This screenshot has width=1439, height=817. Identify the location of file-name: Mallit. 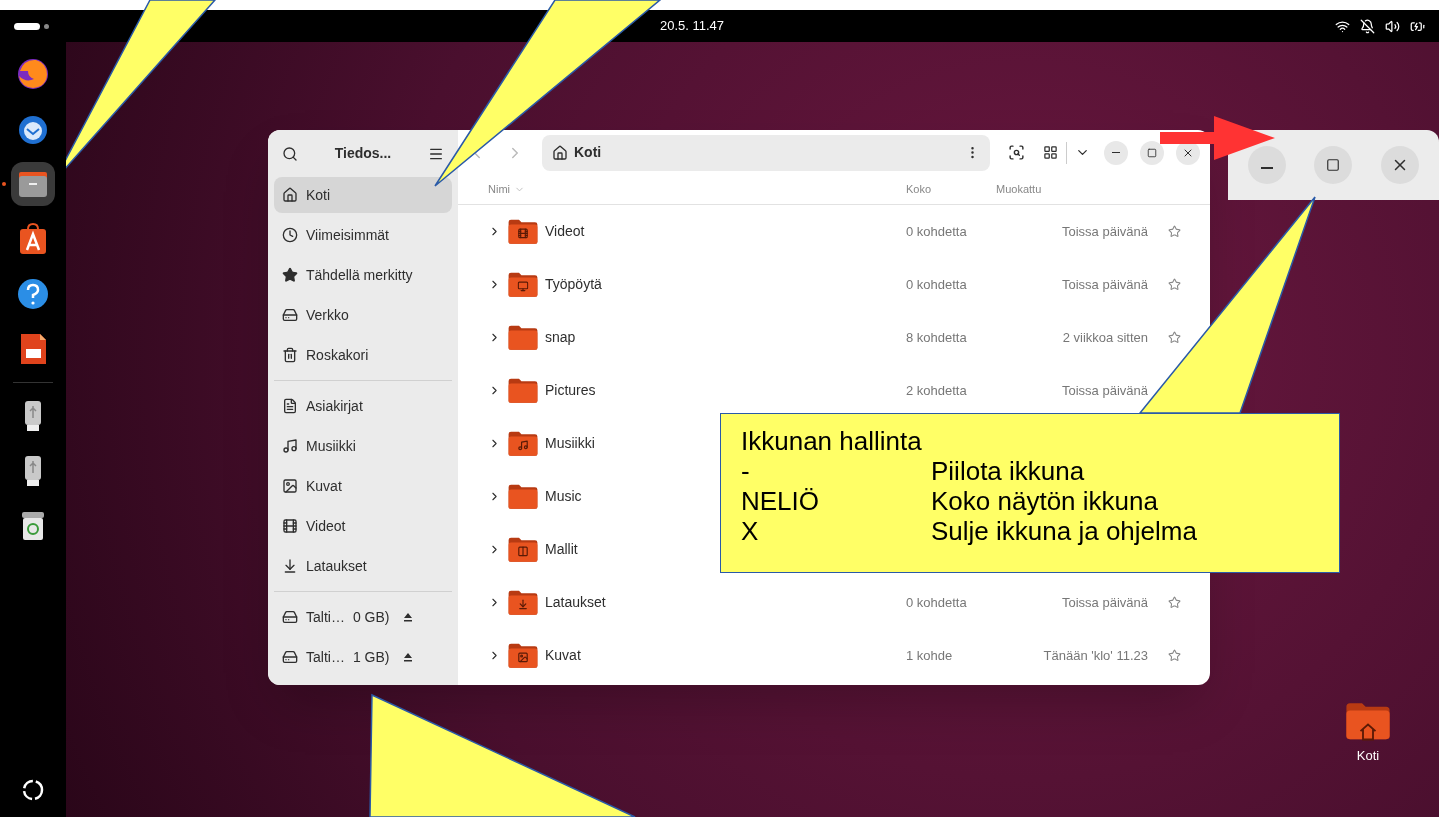
(561, 549).